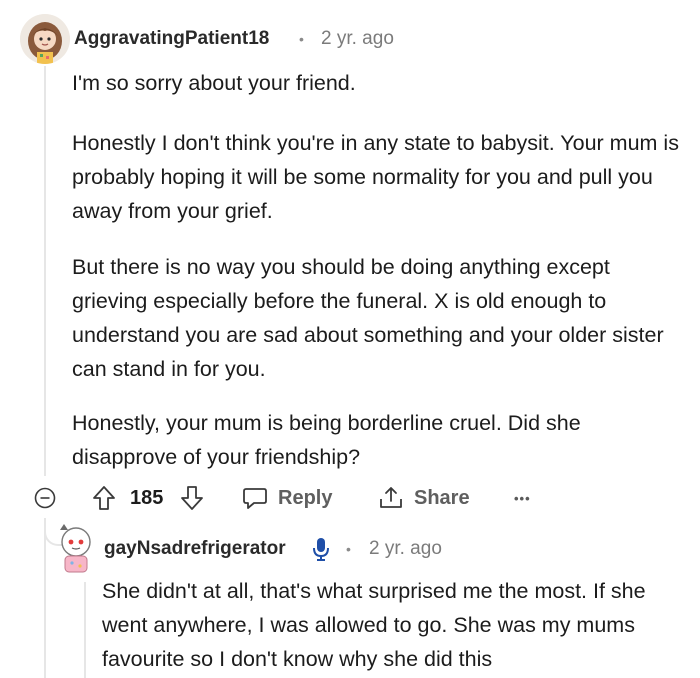 This screenshot has height=678, width=700. I want to click on comment-paragraph: I'm so sorry about your friend., so click(214, 83).